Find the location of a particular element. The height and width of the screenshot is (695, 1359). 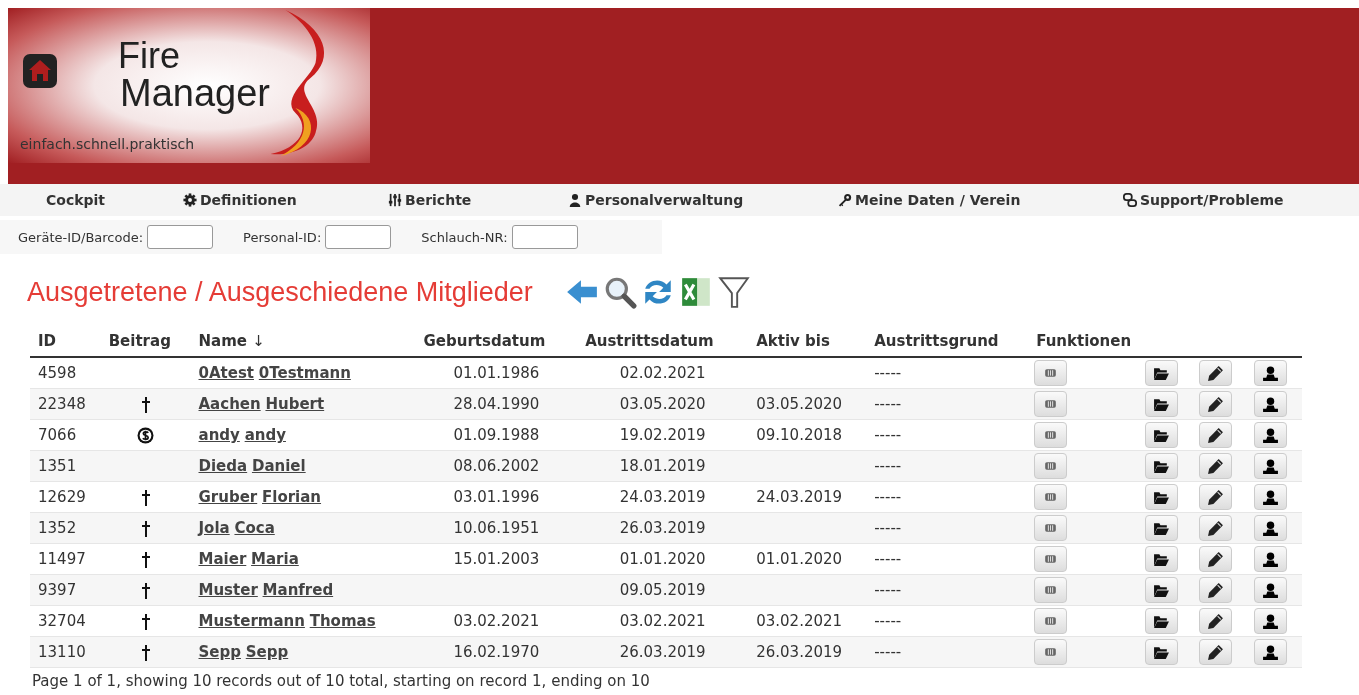

column-header: Austrittsgrund is located at coordinates (936, 341).